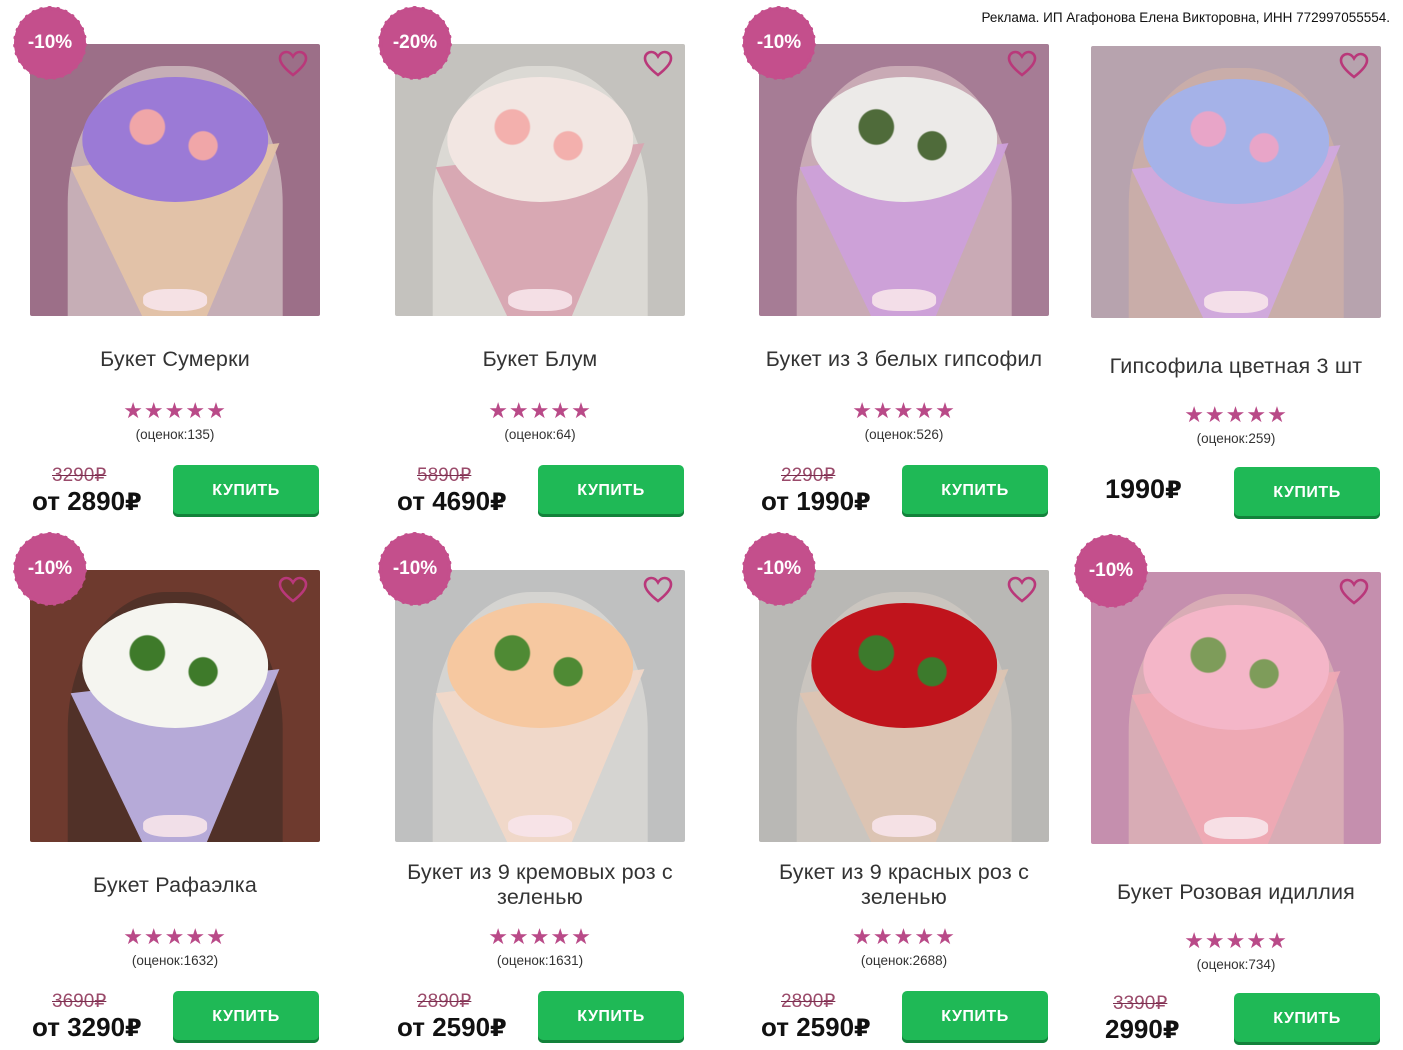 The height and width of the screenshot is (1050, 1403). I want to click on price-value: 2890, so click(96, 501).